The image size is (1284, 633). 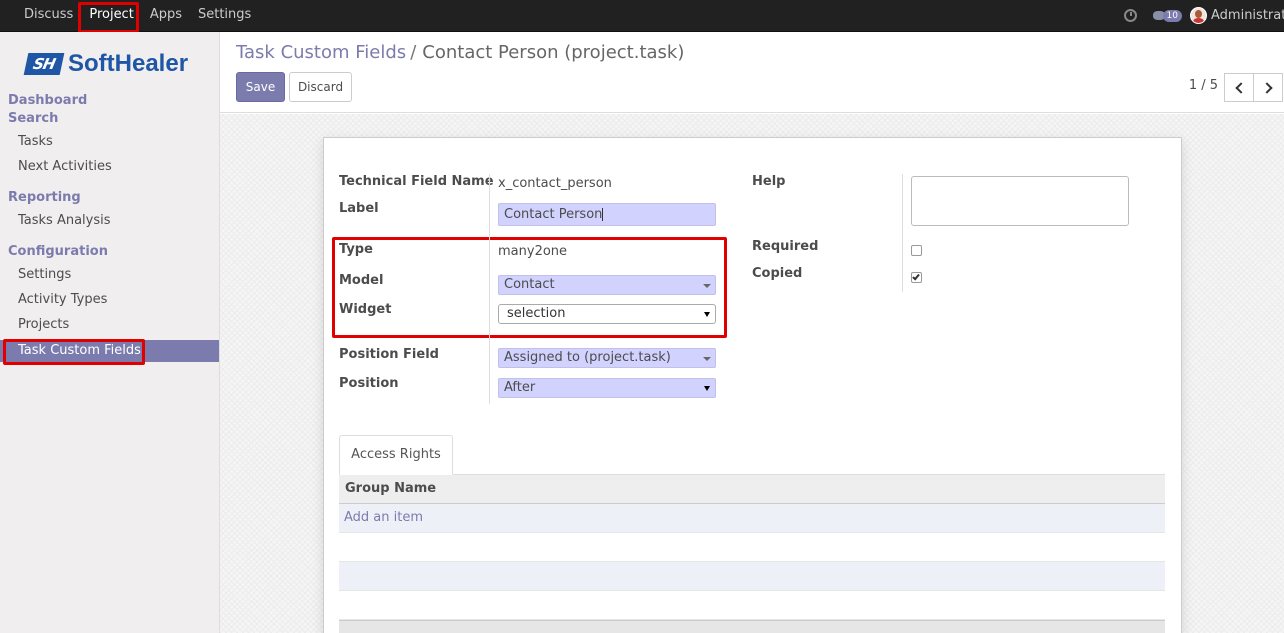 I want to click on required-label: Required, so click(x=785, y=246).